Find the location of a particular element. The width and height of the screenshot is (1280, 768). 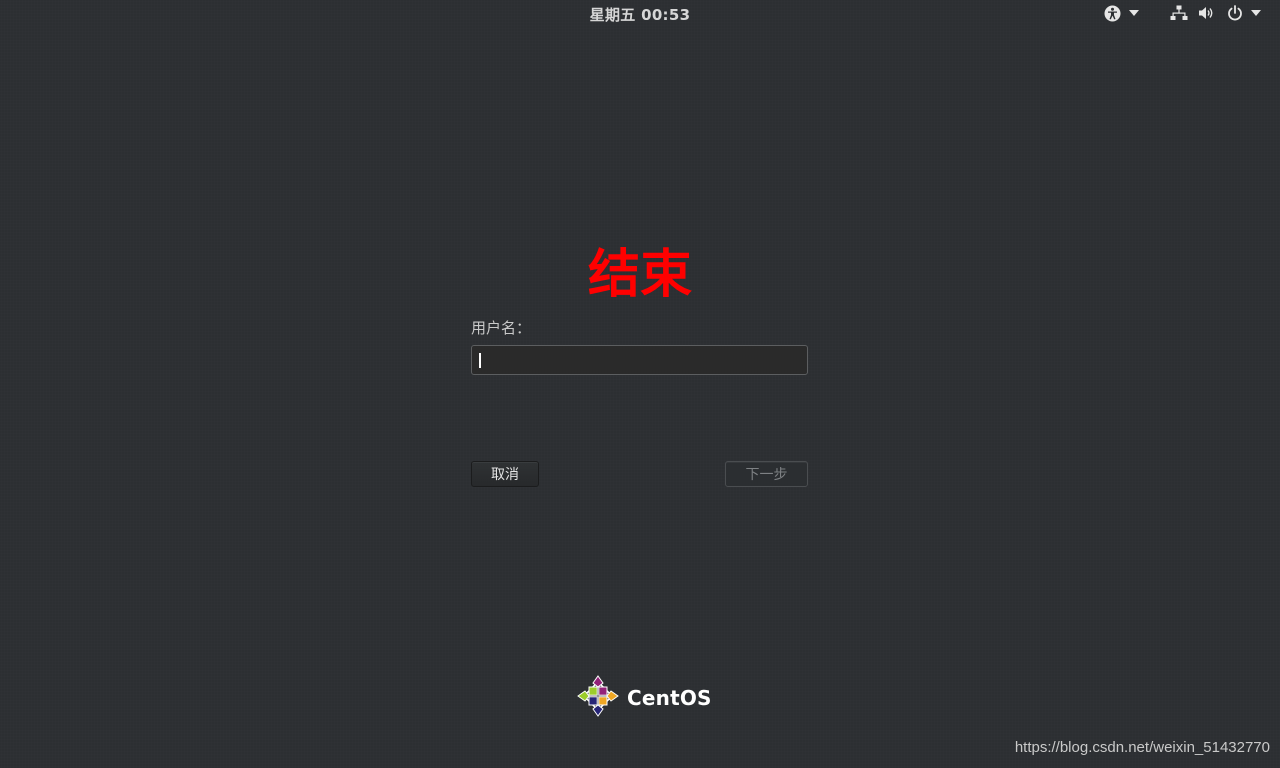

username-input is located at coordinates (639, 360).